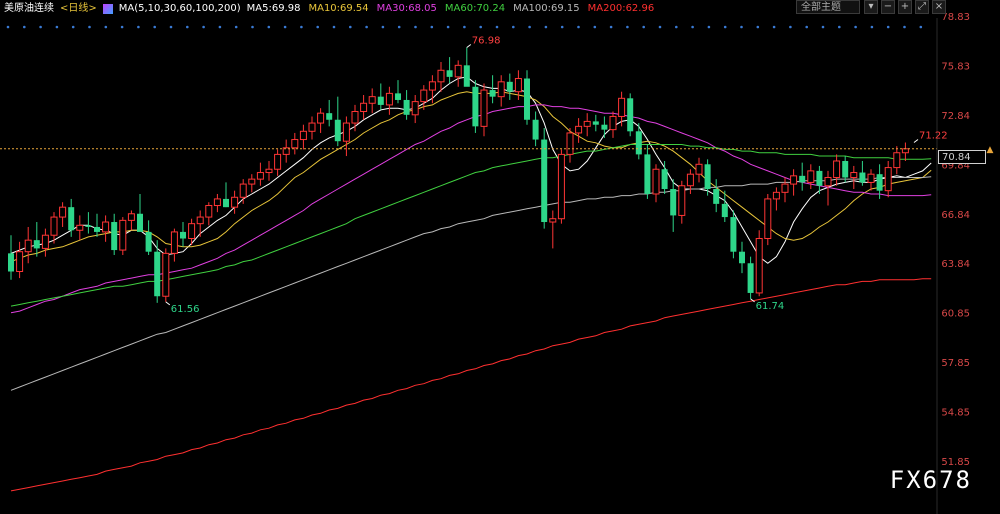 The width and height of the screenshot is (1000, 514). What do you see at coordinates (922, 7) in the screenshot?
I see `fullscreen-icon: ⤢` at bounding box center [922, 7].